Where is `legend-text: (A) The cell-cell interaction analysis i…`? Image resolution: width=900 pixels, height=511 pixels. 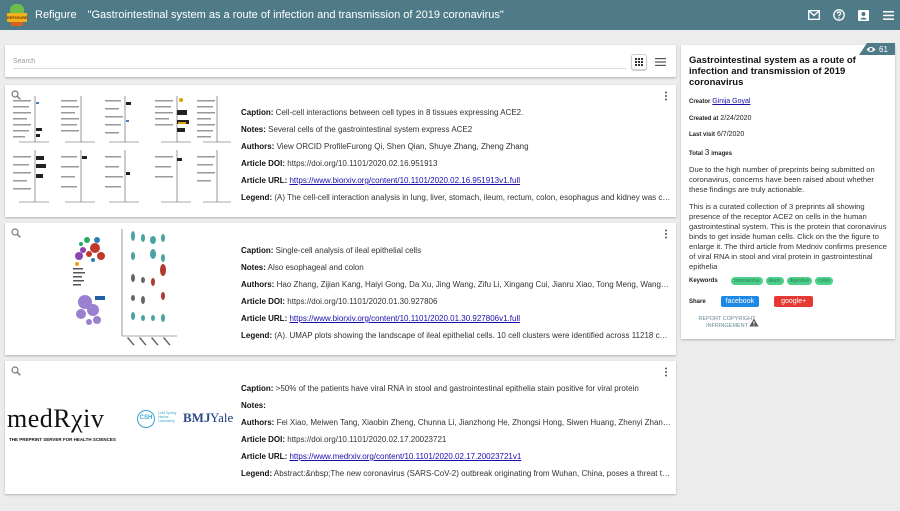
legend-text: (A) The cell-cell interaction analysis i… is located at coordinates (472, 197).